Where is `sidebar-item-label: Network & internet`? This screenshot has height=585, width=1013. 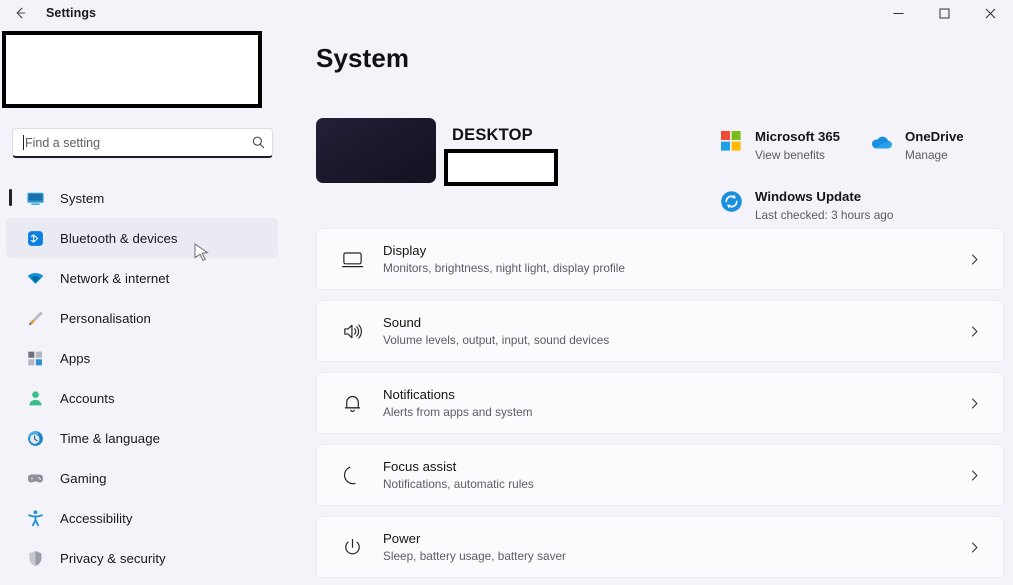
sidebar-item-label: Network & internet is located at coordinates (115, 278).